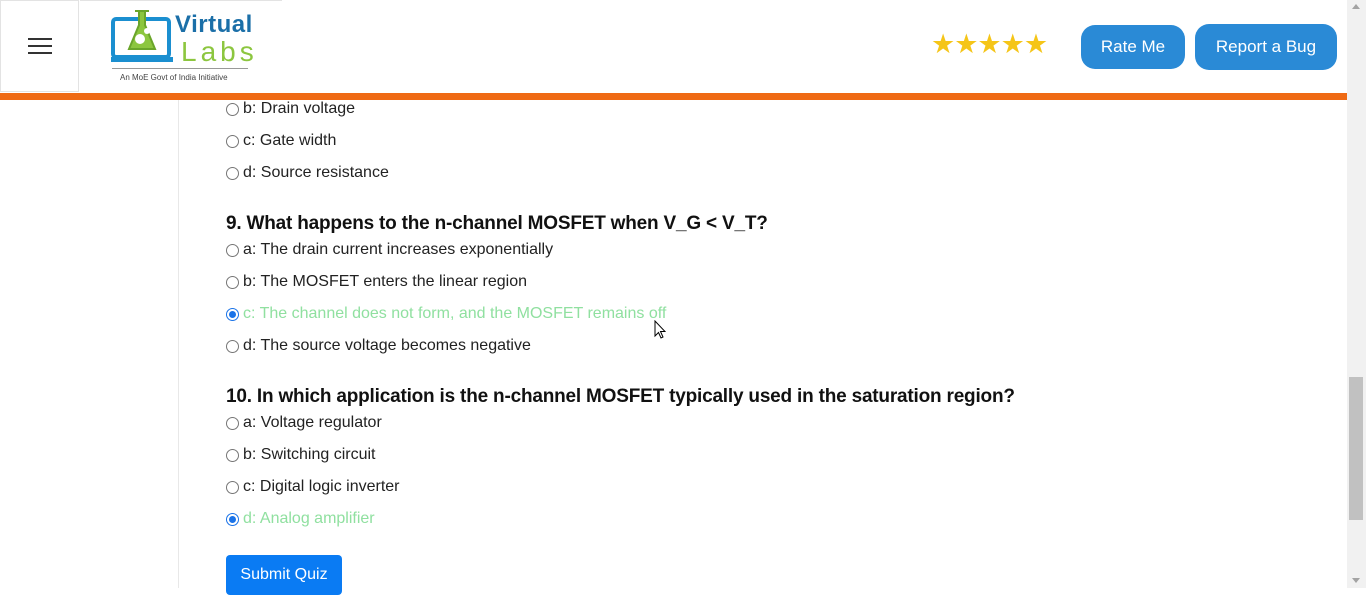  What do you see at coordinates (284, 575) in the screenshot?
I see `submit-quiz-button: Submit Quiz` at bounding box center [284, 575].